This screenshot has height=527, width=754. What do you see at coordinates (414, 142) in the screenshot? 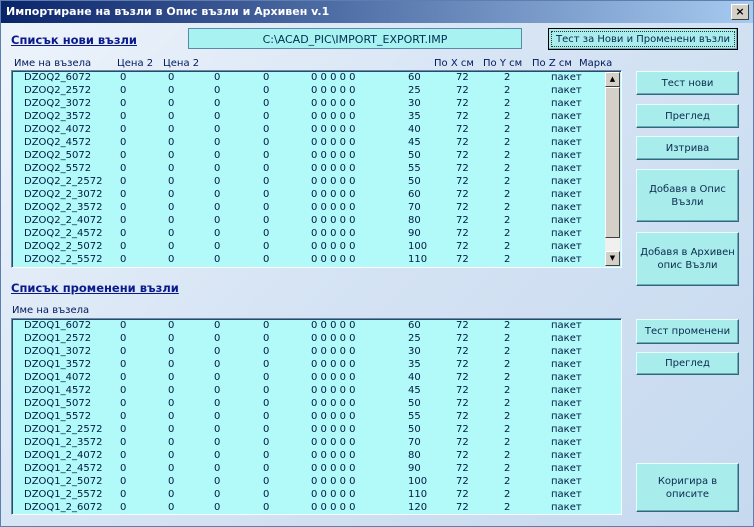
I see `cell-x: 45` at bounding box center [414, 142].